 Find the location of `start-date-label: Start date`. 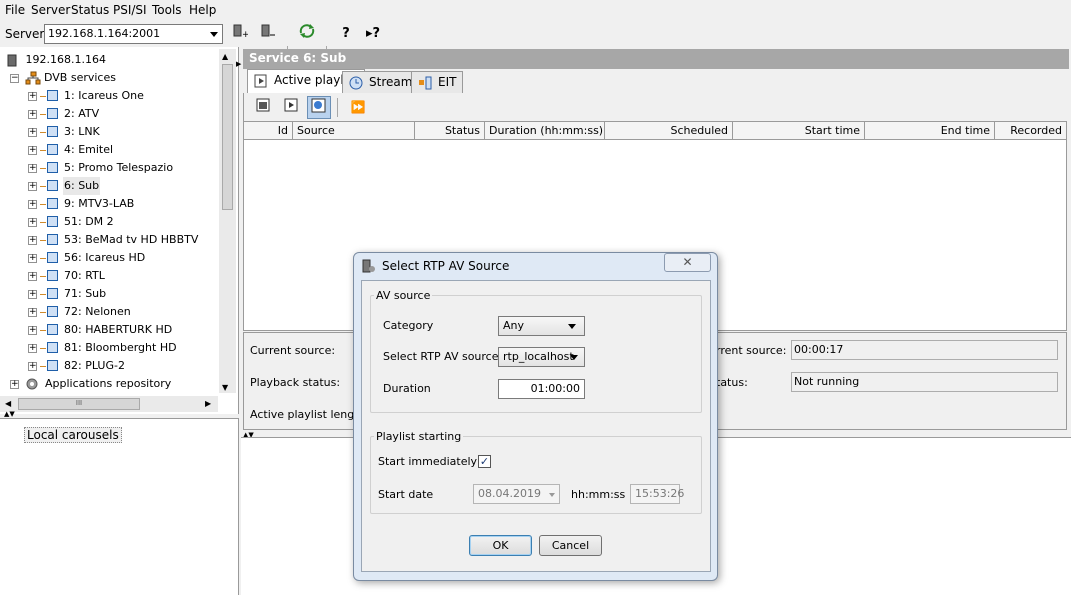

start-date-label: Start date is located at coordinates (406, 494).